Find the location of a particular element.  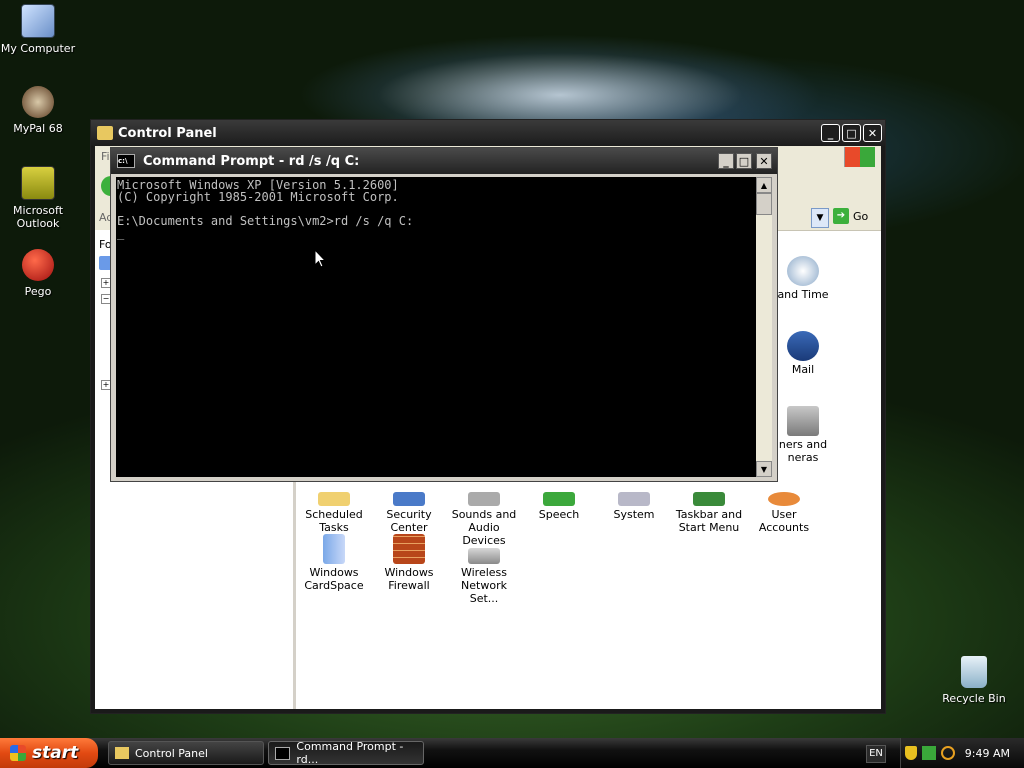

cardspace-icon is located at coordinates (334, 549).